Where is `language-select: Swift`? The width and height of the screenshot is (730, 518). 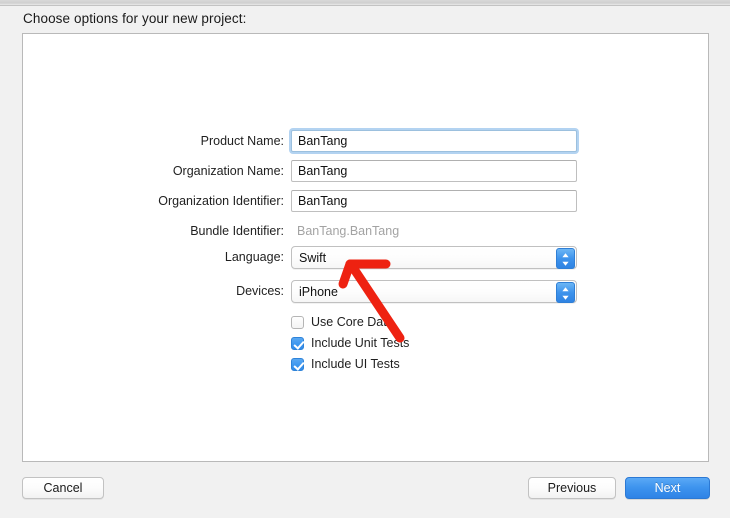 language-select: Swift is located at coordinates (434, 257).